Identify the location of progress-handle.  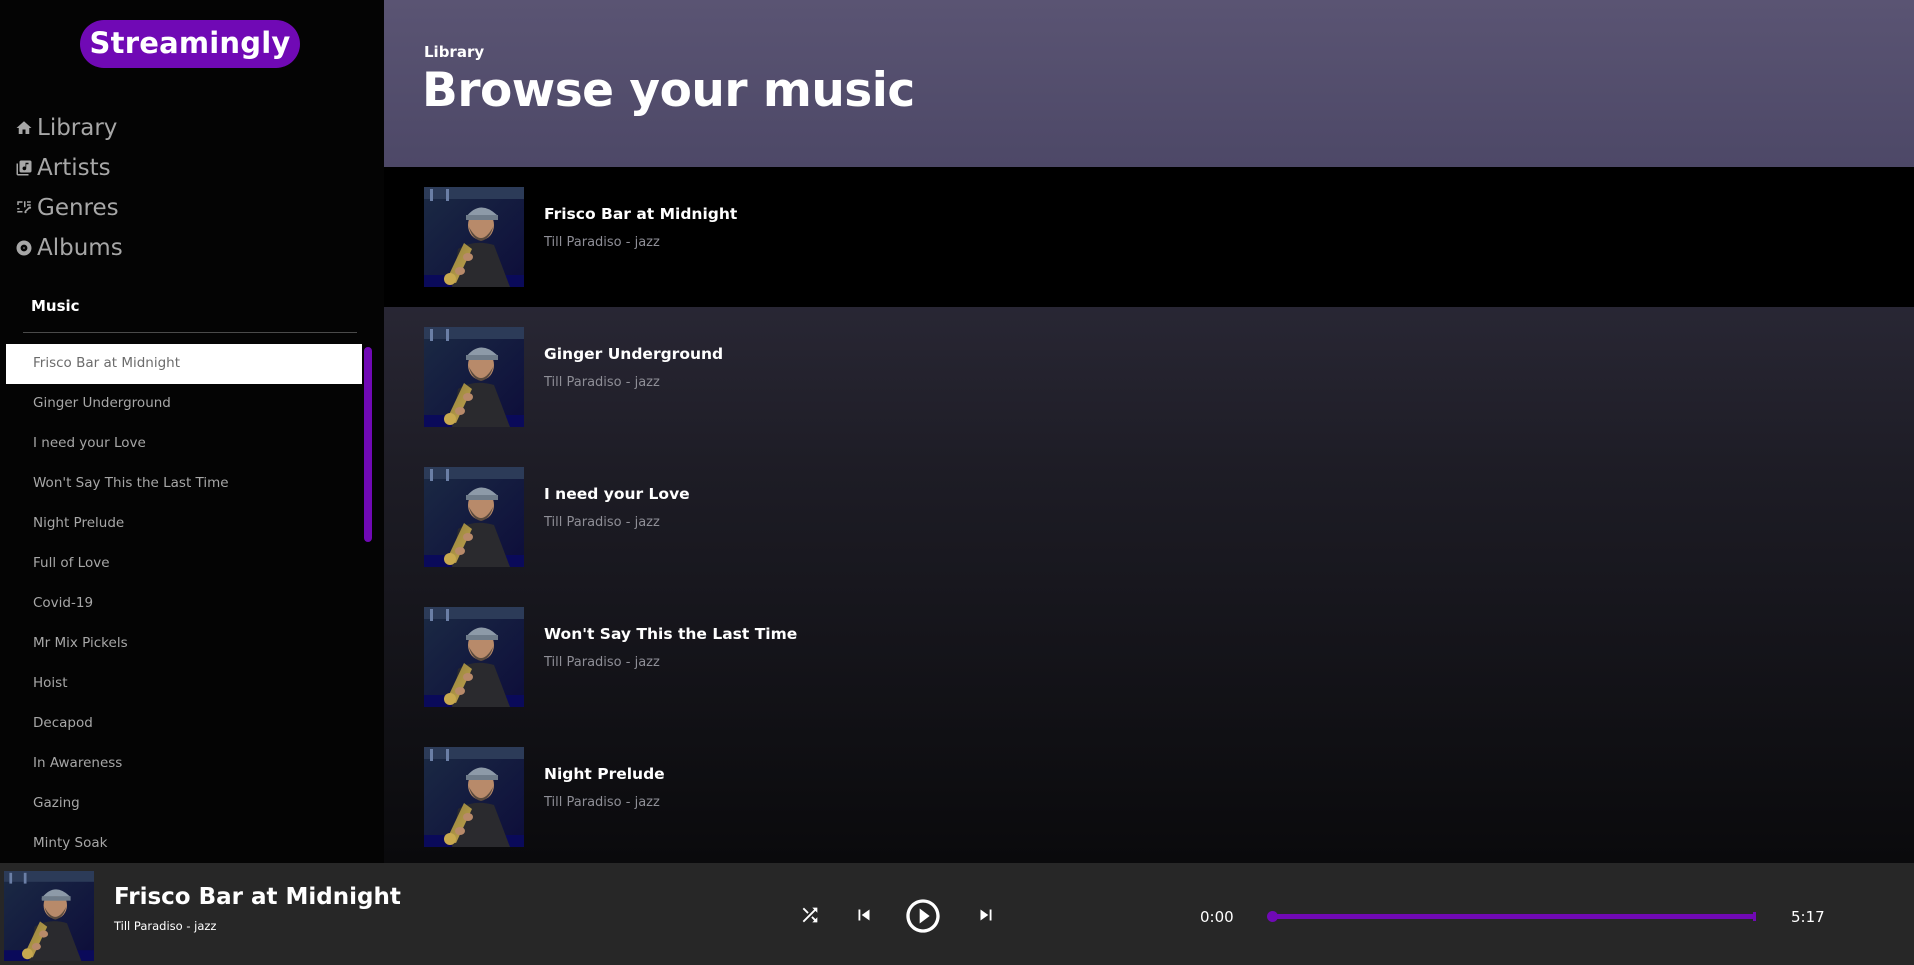
(1272, 916).